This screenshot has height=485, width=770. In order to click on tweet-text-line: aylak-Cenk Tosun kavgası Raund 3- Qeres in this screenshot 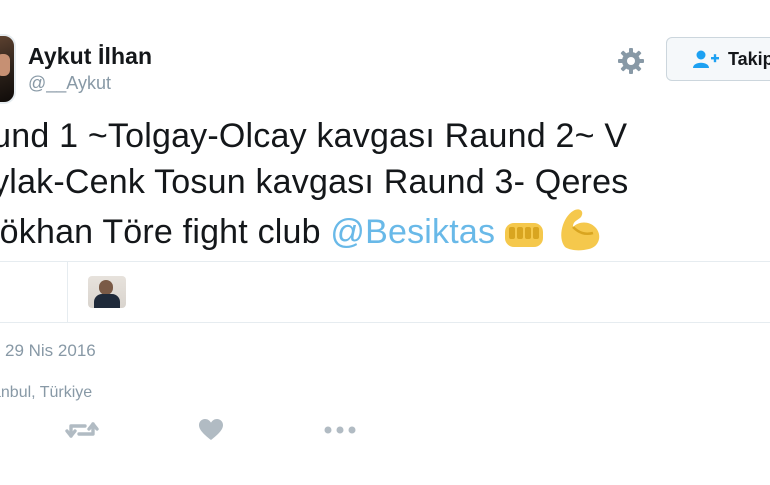, I will do `click(314, 182)`.